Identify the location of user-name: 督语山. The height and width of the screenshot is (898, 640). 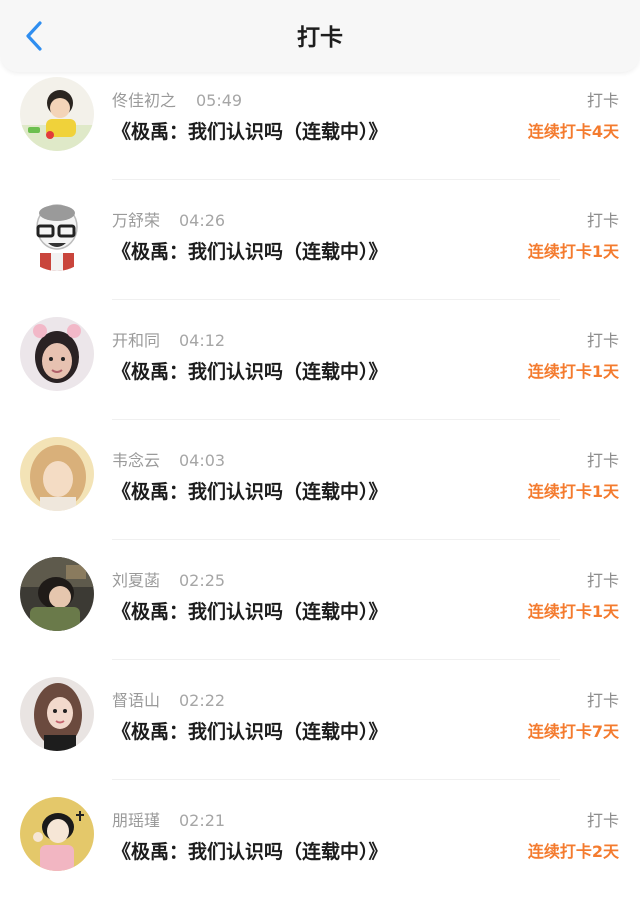
(136, 700).